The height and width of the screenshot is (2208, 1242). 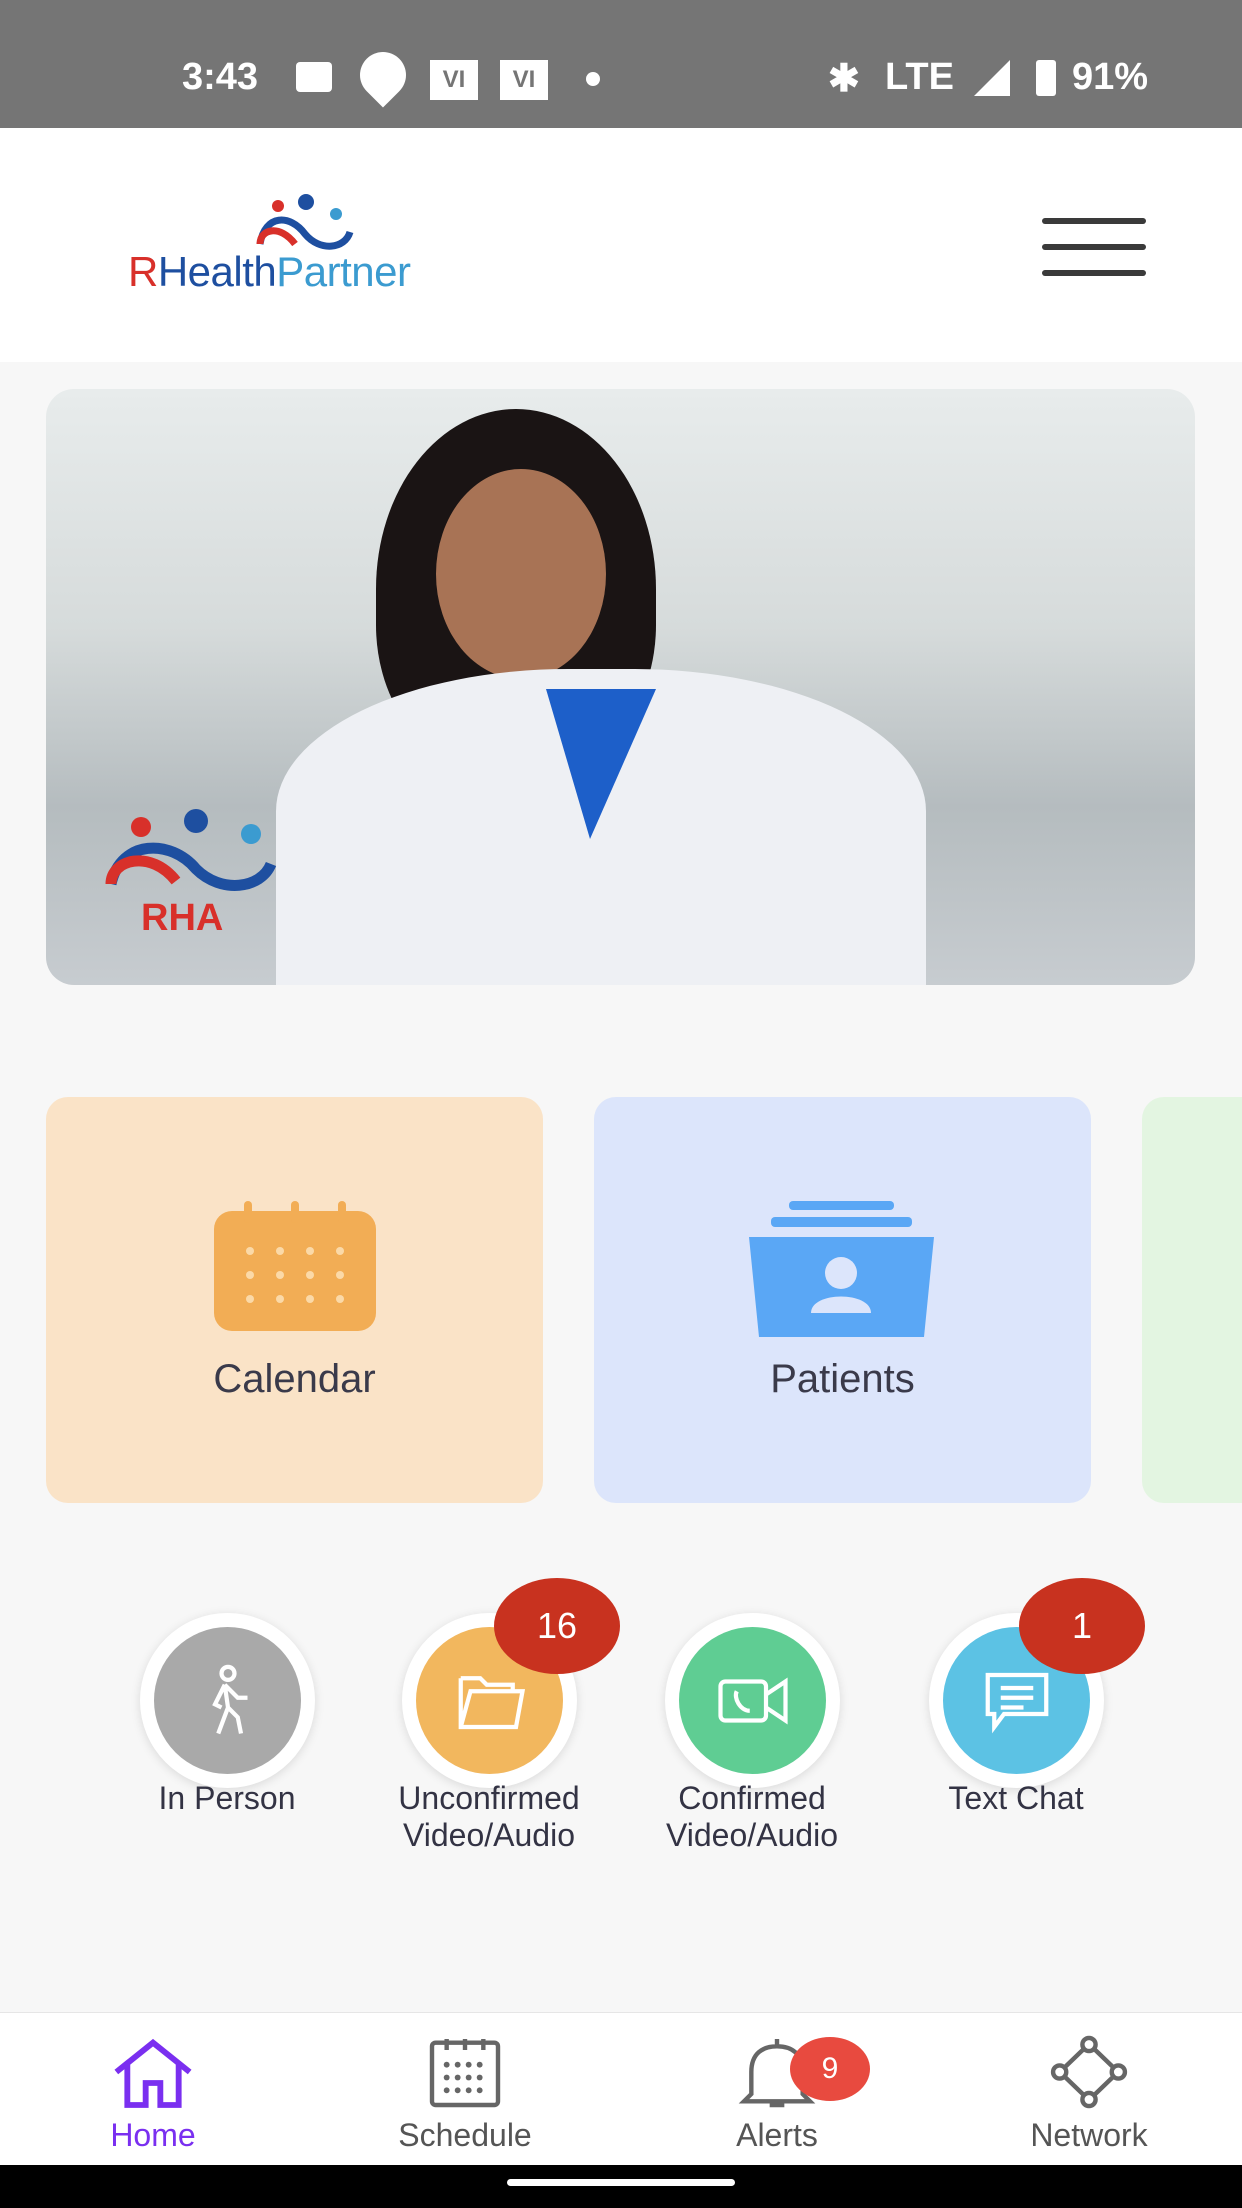 I want to click on nav-home-label: Home, so click(x=153, y=2135).